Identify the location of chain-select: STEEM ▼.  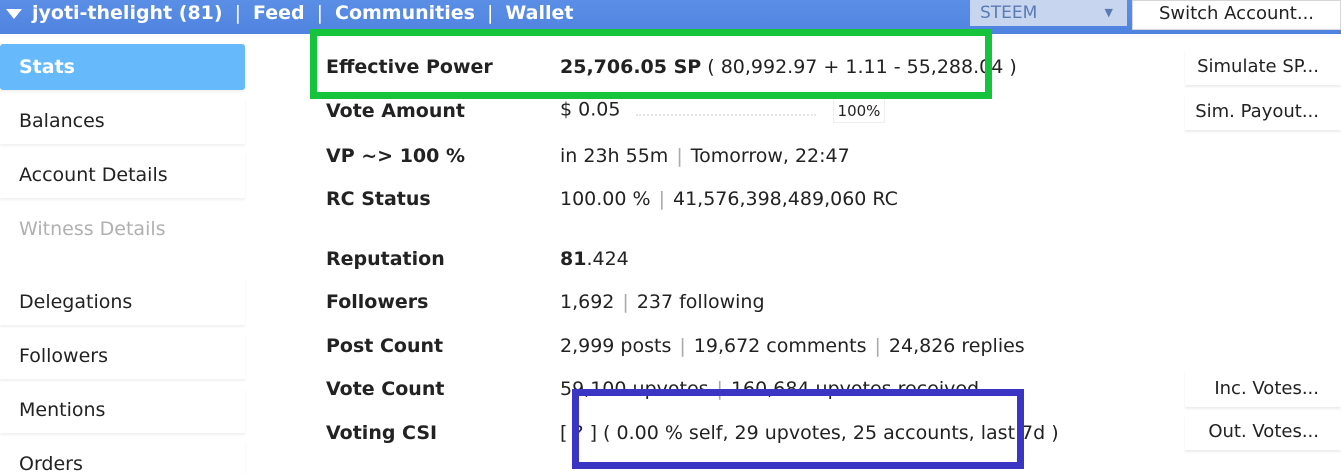
(1048, 13).